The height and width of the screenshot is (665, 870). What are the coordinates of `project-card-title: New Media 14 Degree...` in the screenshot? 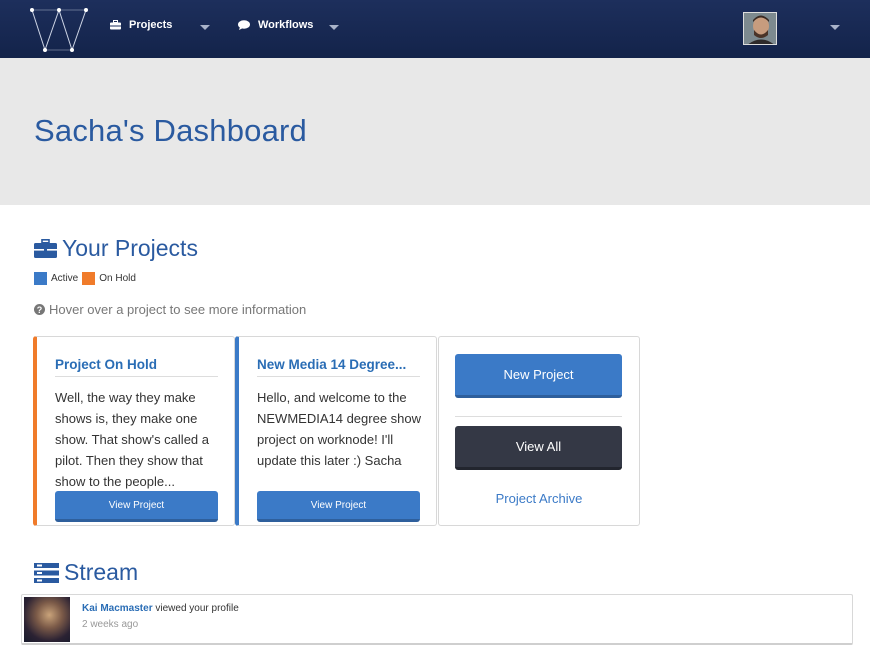 It's located at (338, 367).